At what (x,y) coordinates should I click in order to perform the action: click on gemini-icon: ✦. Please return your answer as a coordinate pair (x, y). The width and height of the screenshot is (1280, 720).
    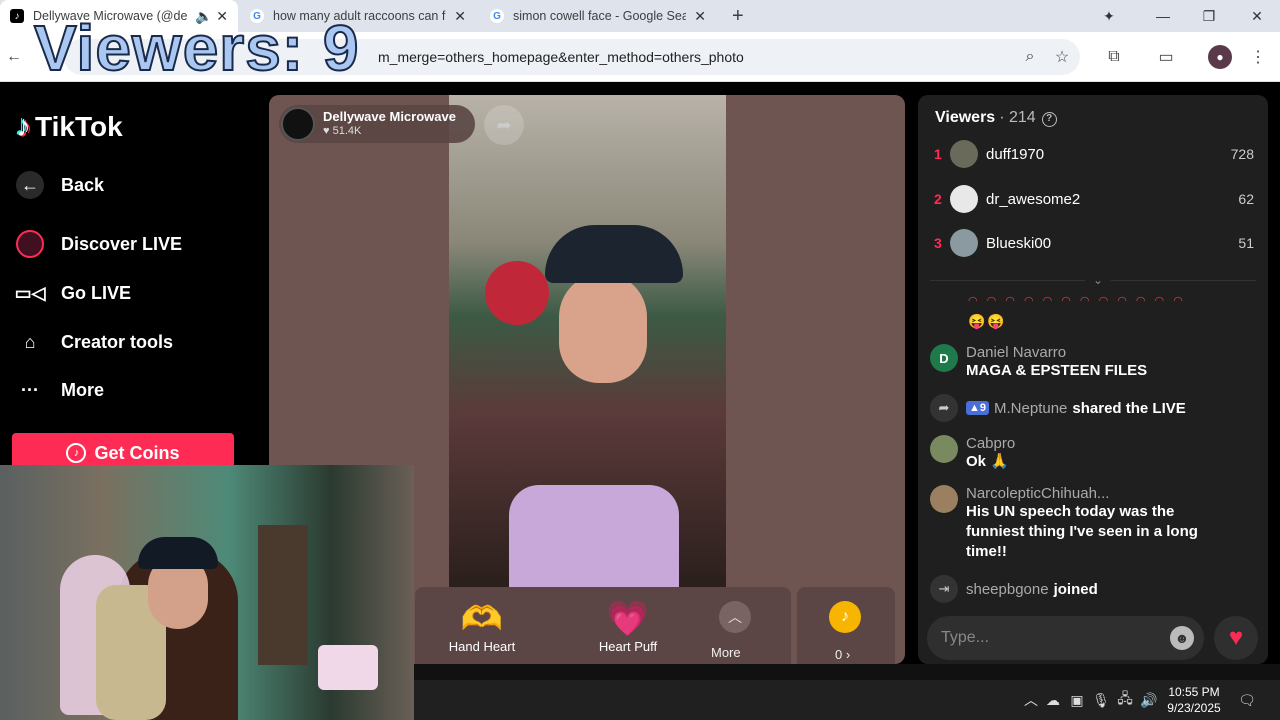
    Looking at the image, I should click on (1109, 16).